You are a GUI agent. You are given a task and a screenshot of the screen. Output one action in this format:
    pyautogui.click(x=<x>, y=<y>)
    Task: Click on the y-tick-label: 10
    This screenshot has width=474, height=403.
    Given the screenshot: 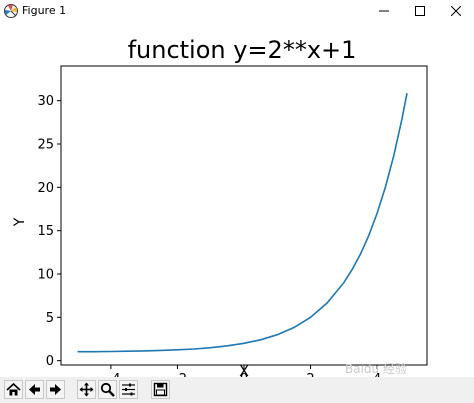 What is the action you would take?
    pyautogui.click(x=45, y=275)
    